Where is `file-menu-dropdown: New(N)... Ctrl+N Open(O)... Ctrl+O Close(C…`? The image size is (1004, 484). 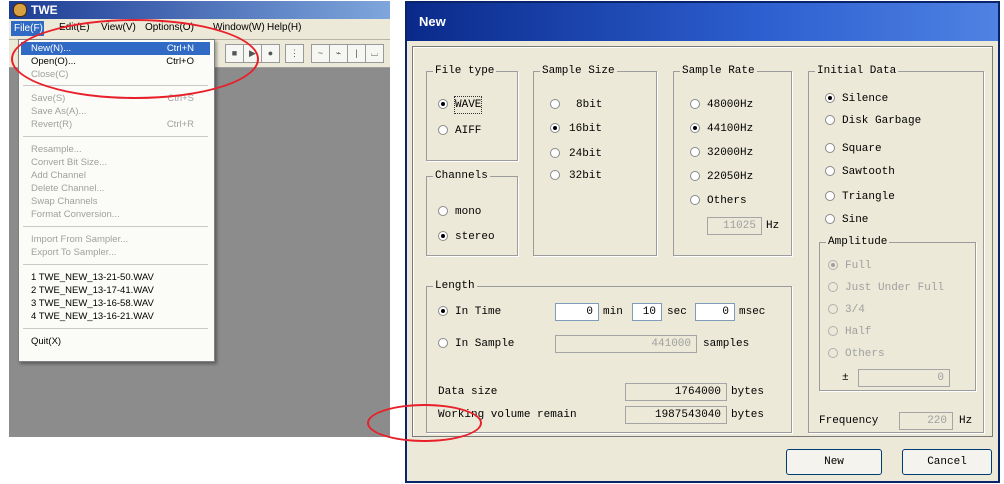 file-menu-dropdown: New(N)... Ctrl+N Open(O)... Ctrl+O Close(C… is located at coordinates (116, 200).